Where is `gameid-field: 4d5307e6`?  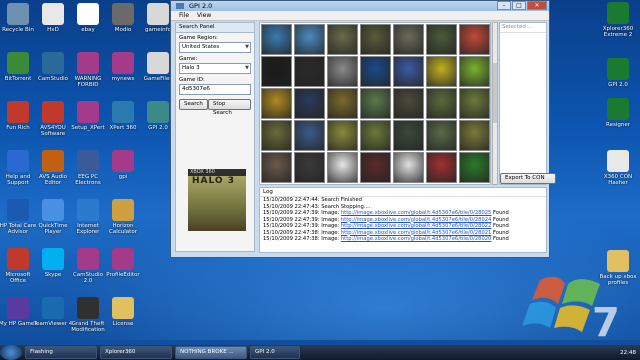 gameid-field: 4d5307e6 is located at coordinates (215, 89).